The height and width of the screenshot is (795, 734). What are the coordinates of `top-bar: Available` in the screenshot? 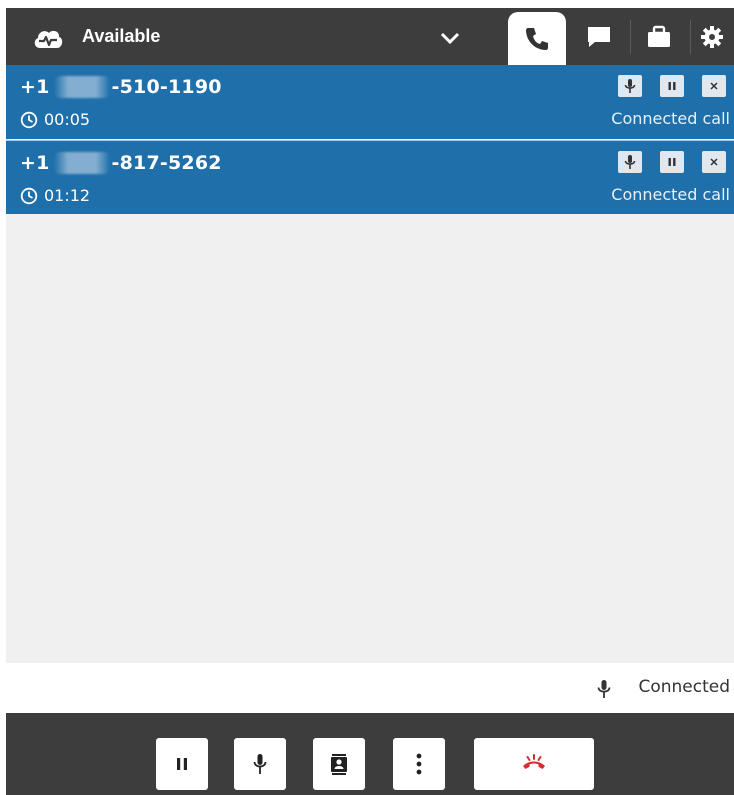 It's located at (370, 36).